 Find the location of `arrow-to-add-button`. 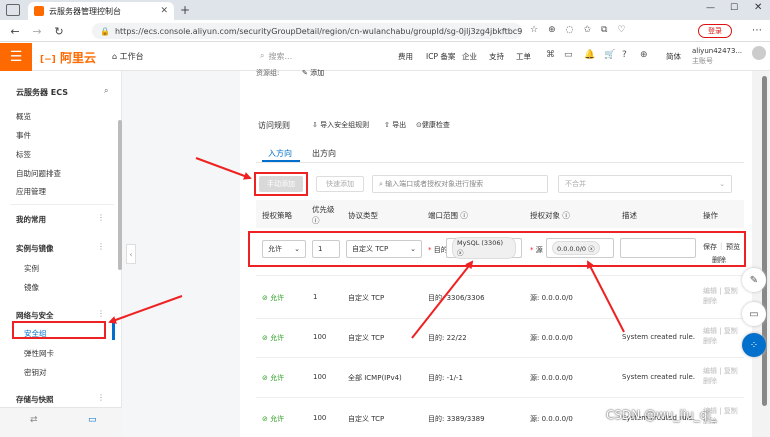

arrow-to-add-button is located at coordinates (223, 168).